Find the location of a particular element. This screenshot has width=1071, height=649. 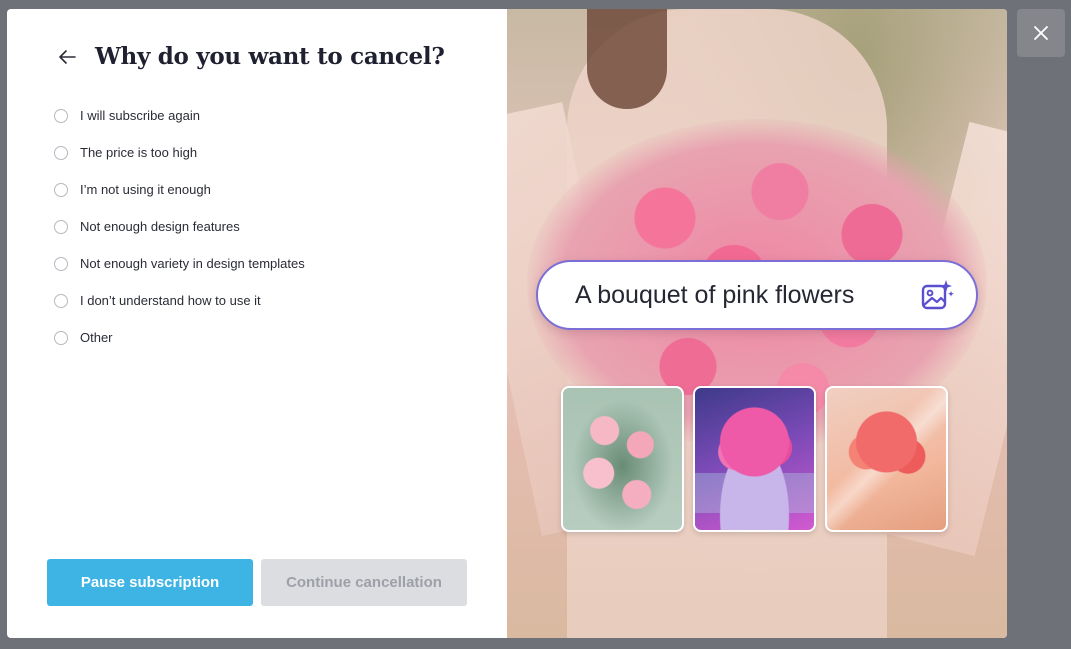

peony-illustration-image is located at coordinates (622, 459).